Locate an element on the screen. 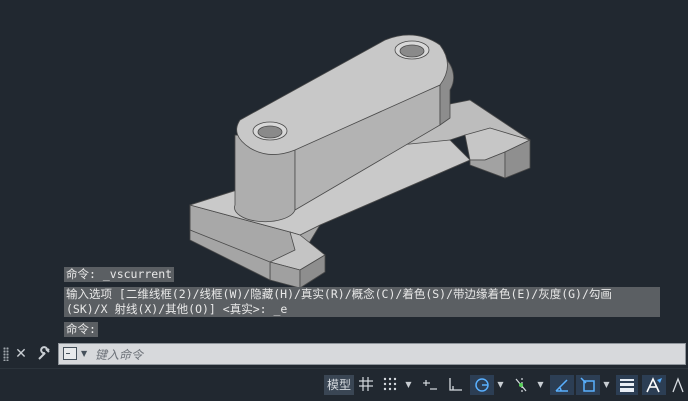 The width and height of the screenshot is (688, 401). lineweight-icon is located at coordinates (627, 385).